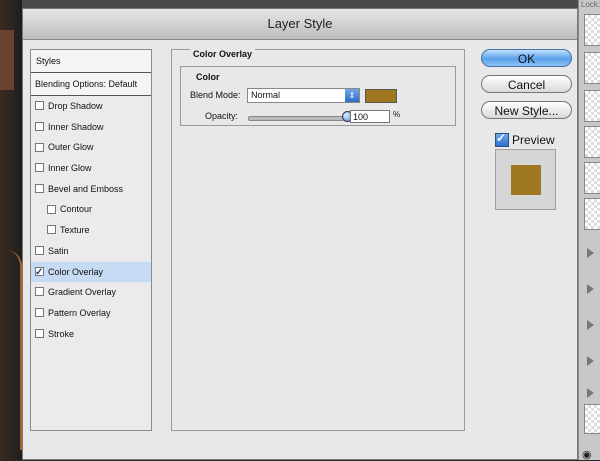  I want to click on style-item-inner-glow: Inner Glow, so click(91, 168).